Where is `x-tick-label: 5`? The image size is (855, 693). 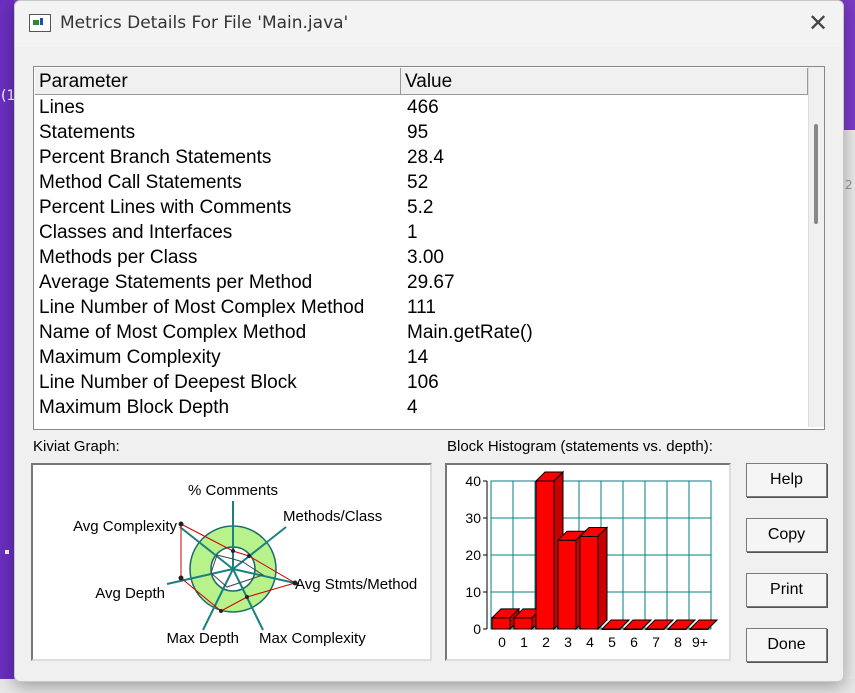 x-tick-label: 5 is located at coordinates (612, 642).